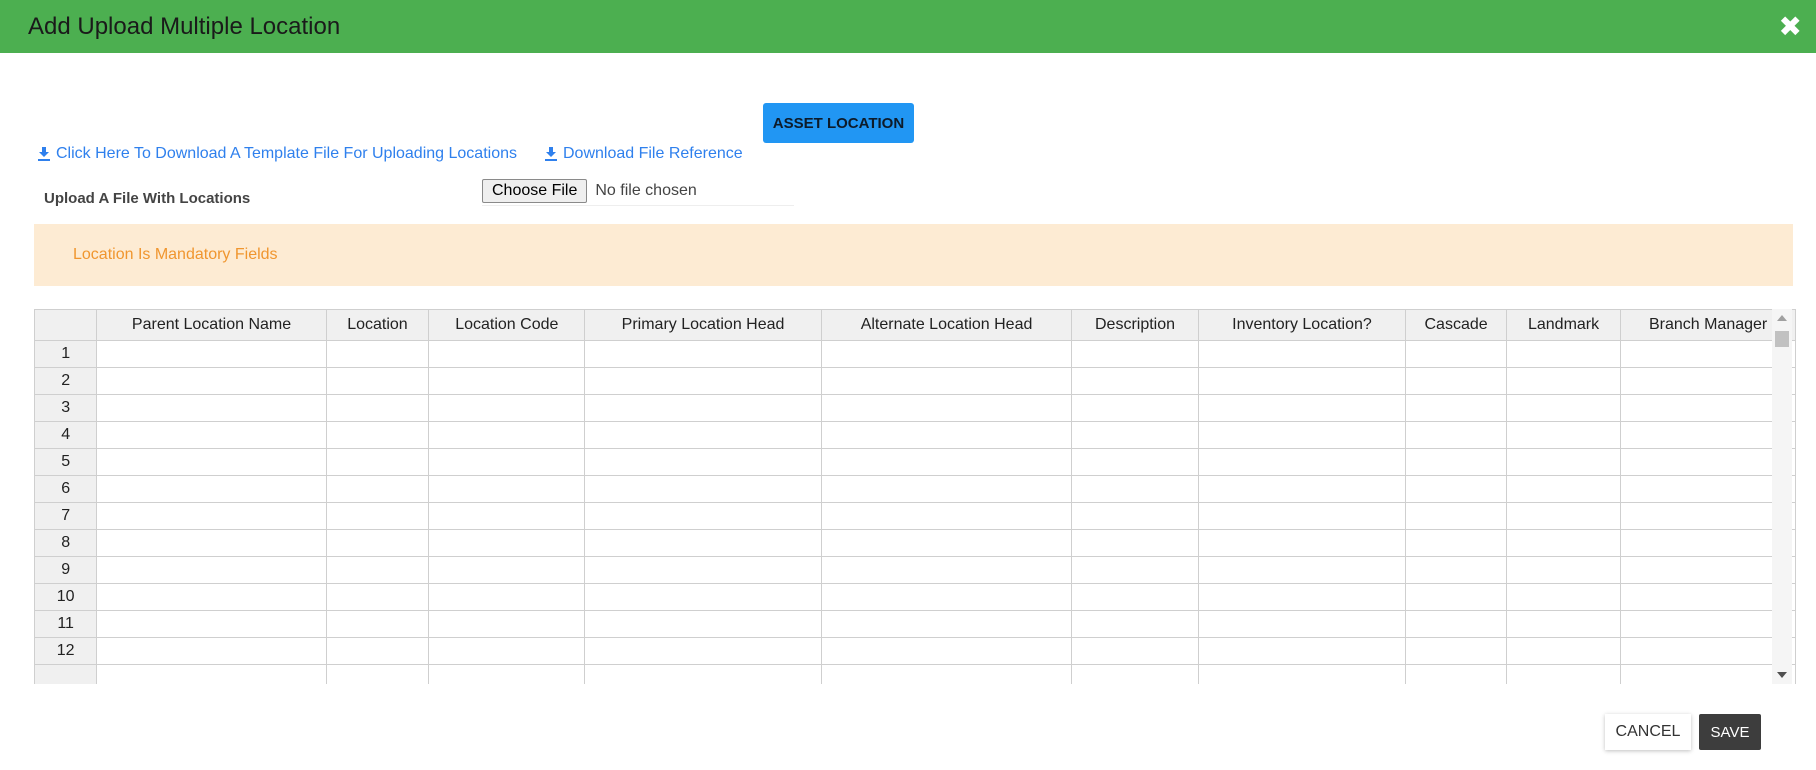 The image size is (1816, 770). What do you see at coordinates (507, 325) in the screenshot?
I see `column-header: Location Code` at bounding box center [507, 325].